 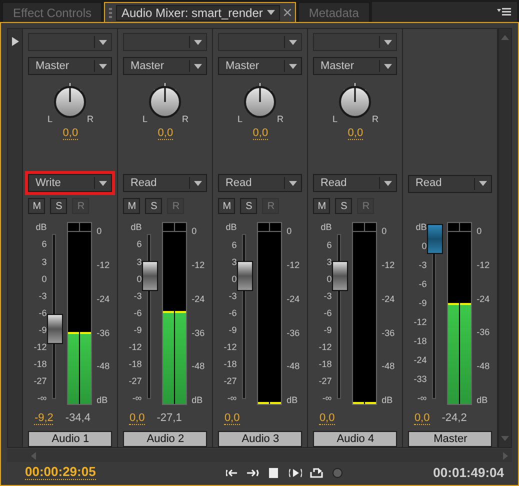 I want to click on close-icon, so click(x=287, y=12).